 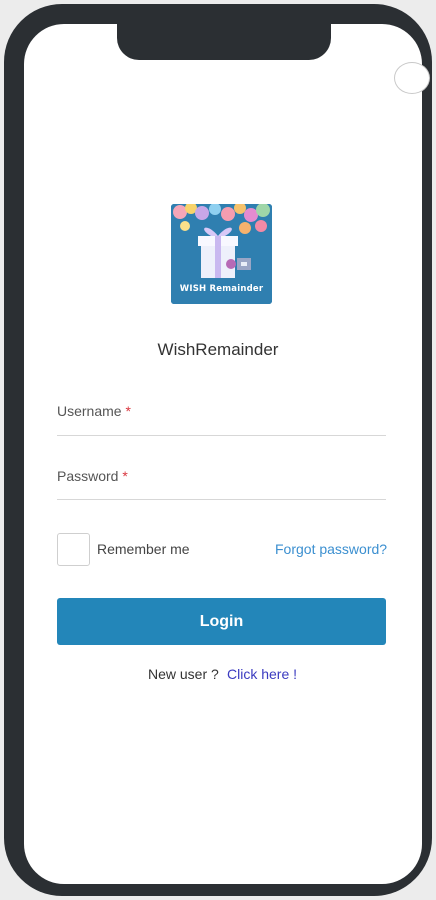 I want to click on username-input, so click(x=221, y=424).